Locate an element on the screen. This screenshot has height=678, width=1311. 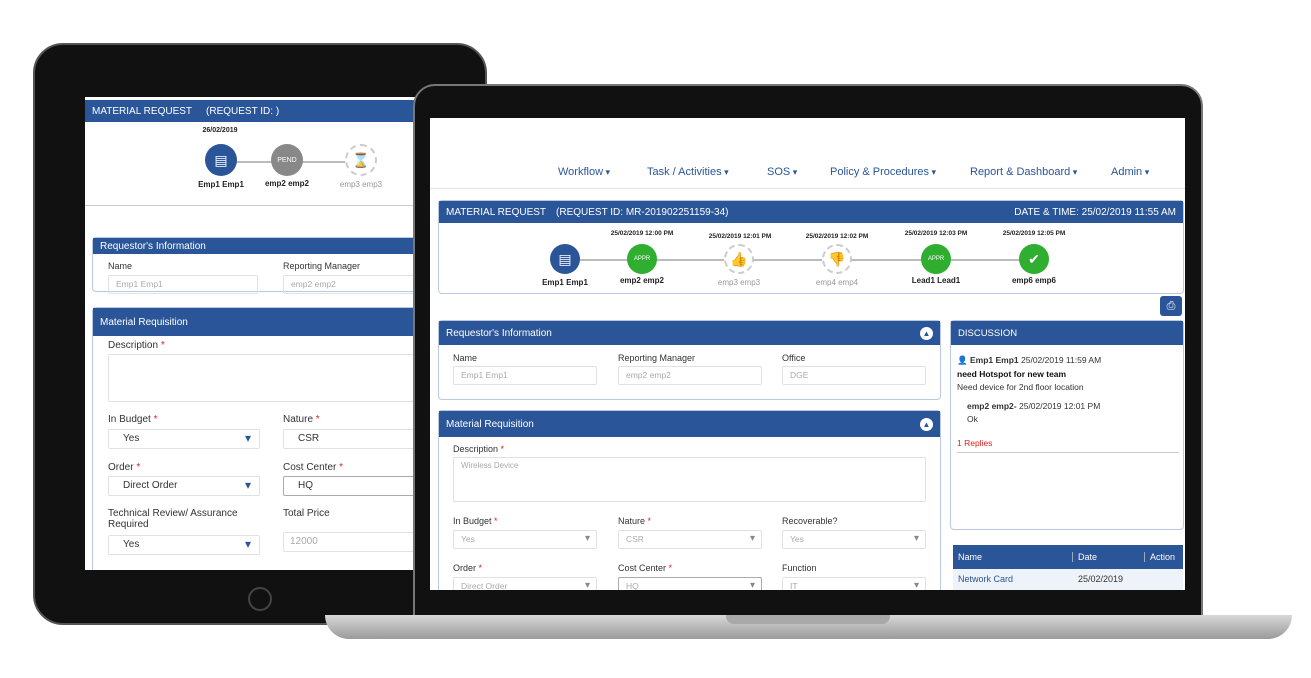
function-label: Function is located at coordinates (799, 568).